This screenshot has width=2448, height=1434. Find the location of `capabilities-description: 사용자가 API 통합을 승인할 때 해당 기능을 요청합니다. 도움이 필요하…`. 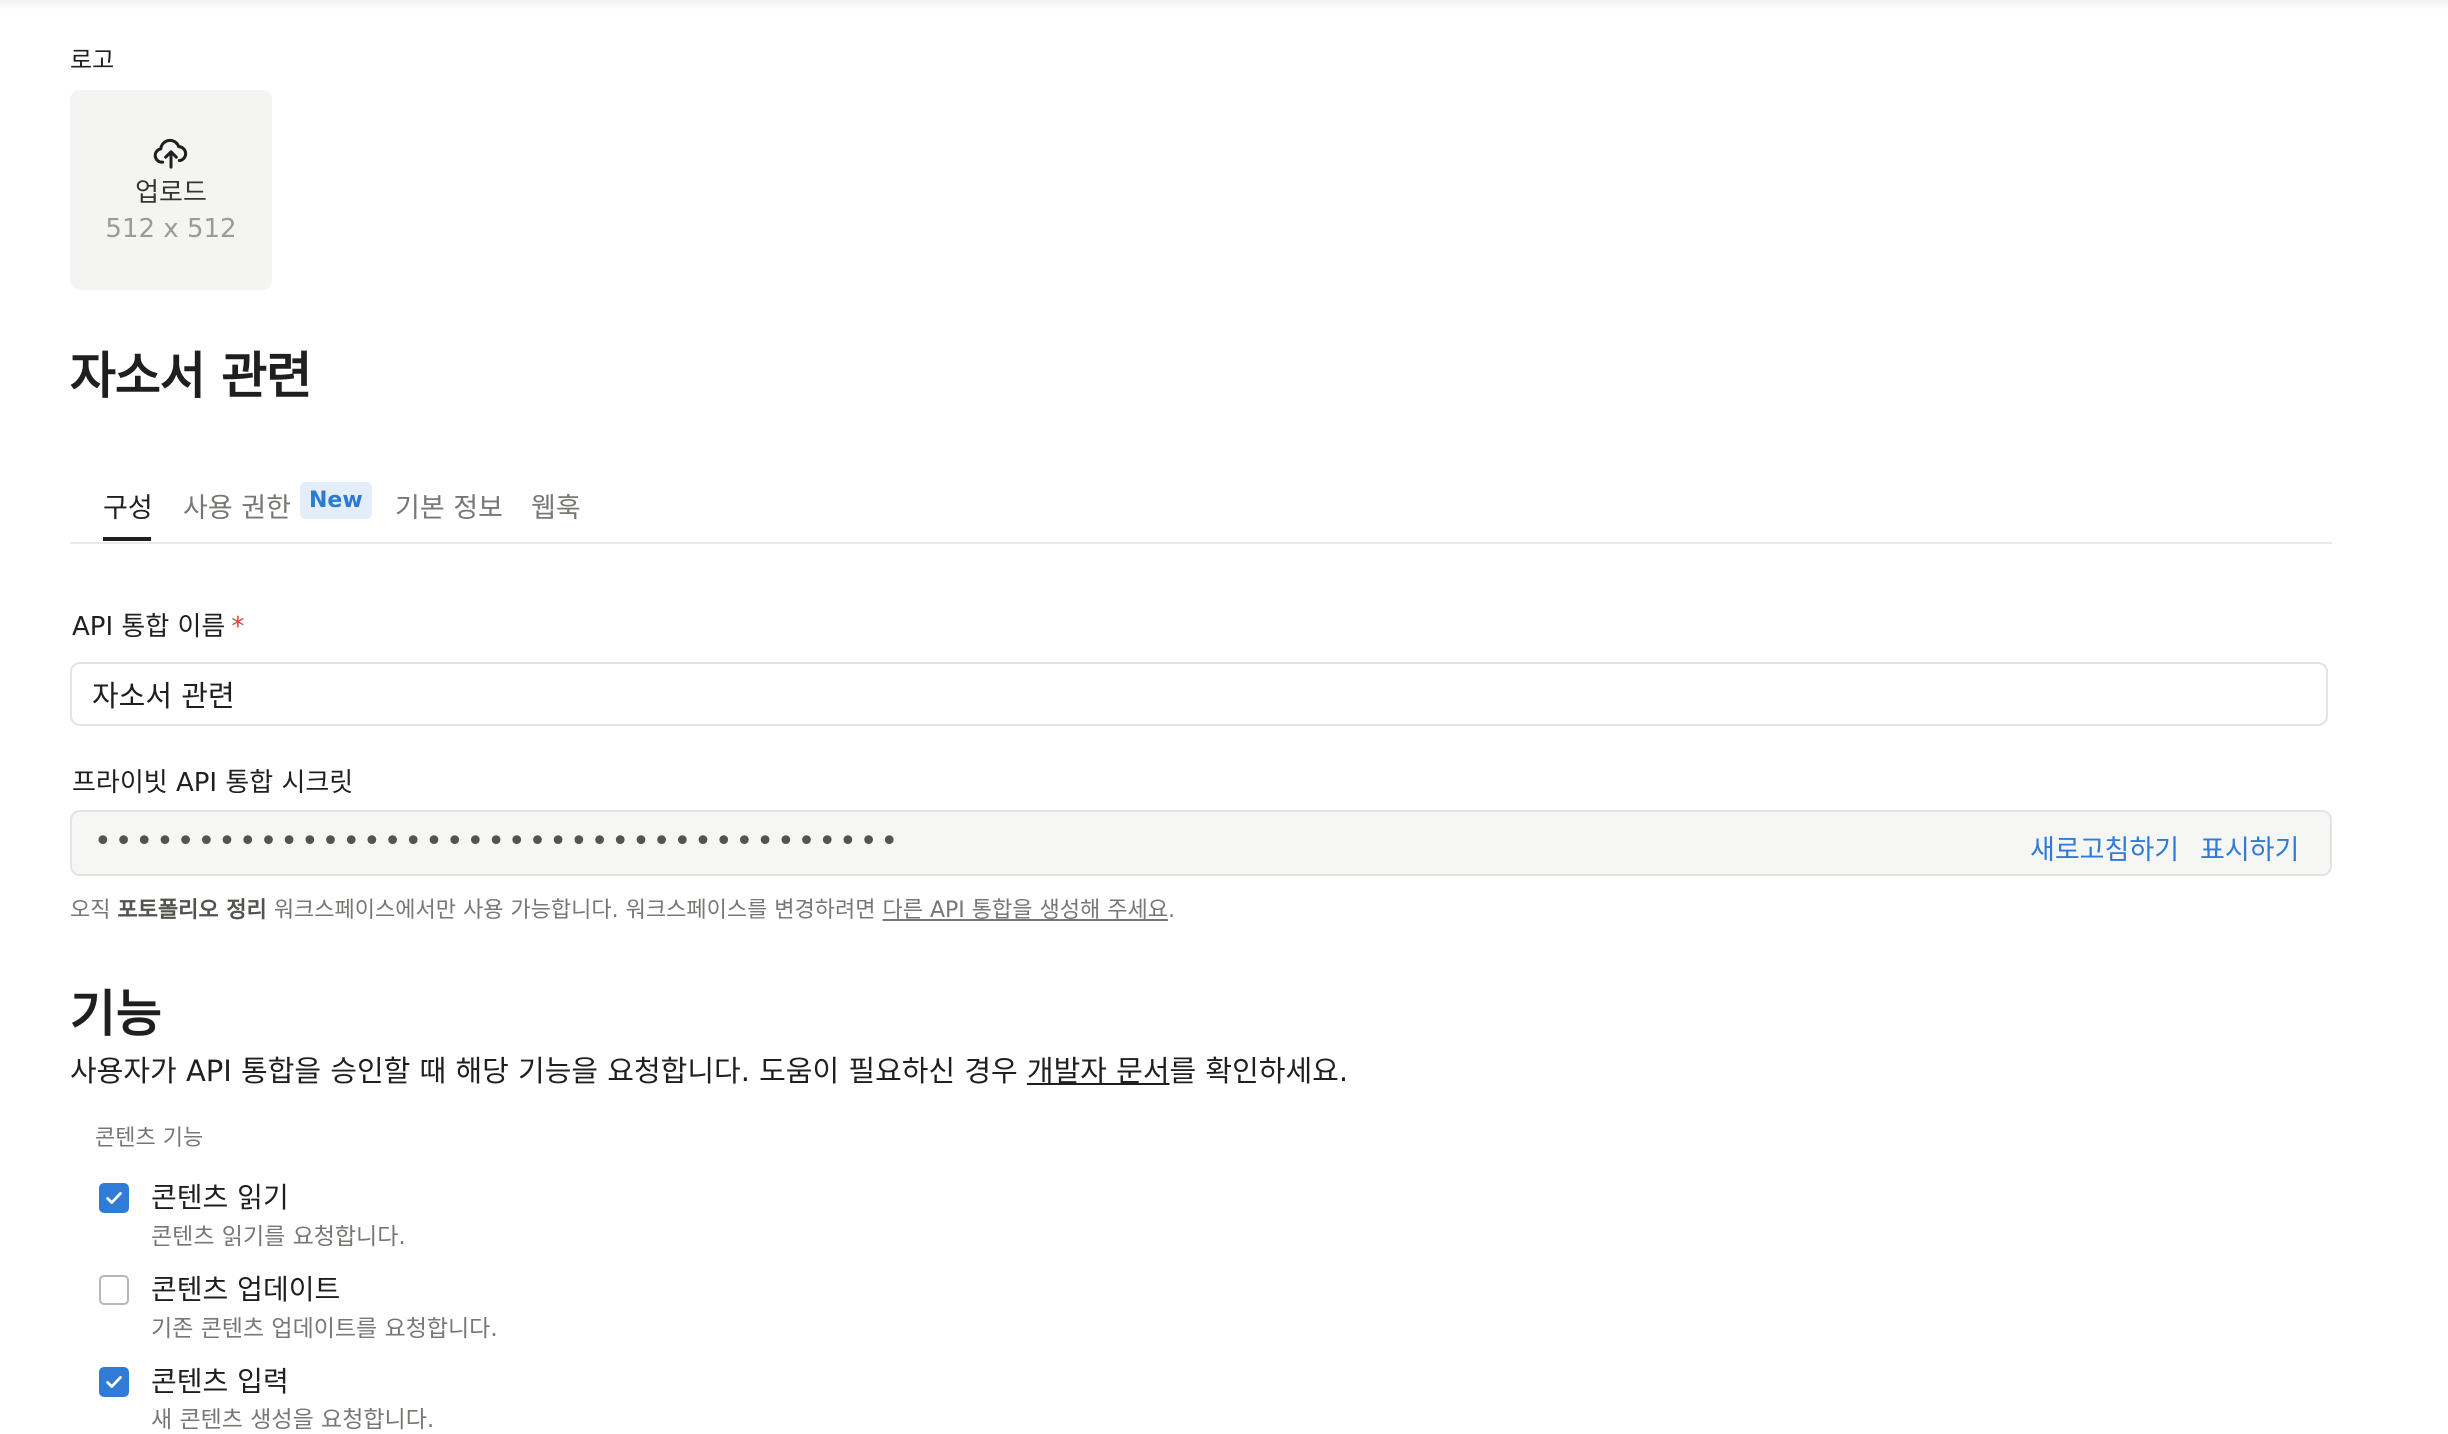

capabilities-description: 사용자가 API 통합을 승인할 때 해당 기능을 요청합니다. 도움이 필요하… is located at coordinates (709, 1069).